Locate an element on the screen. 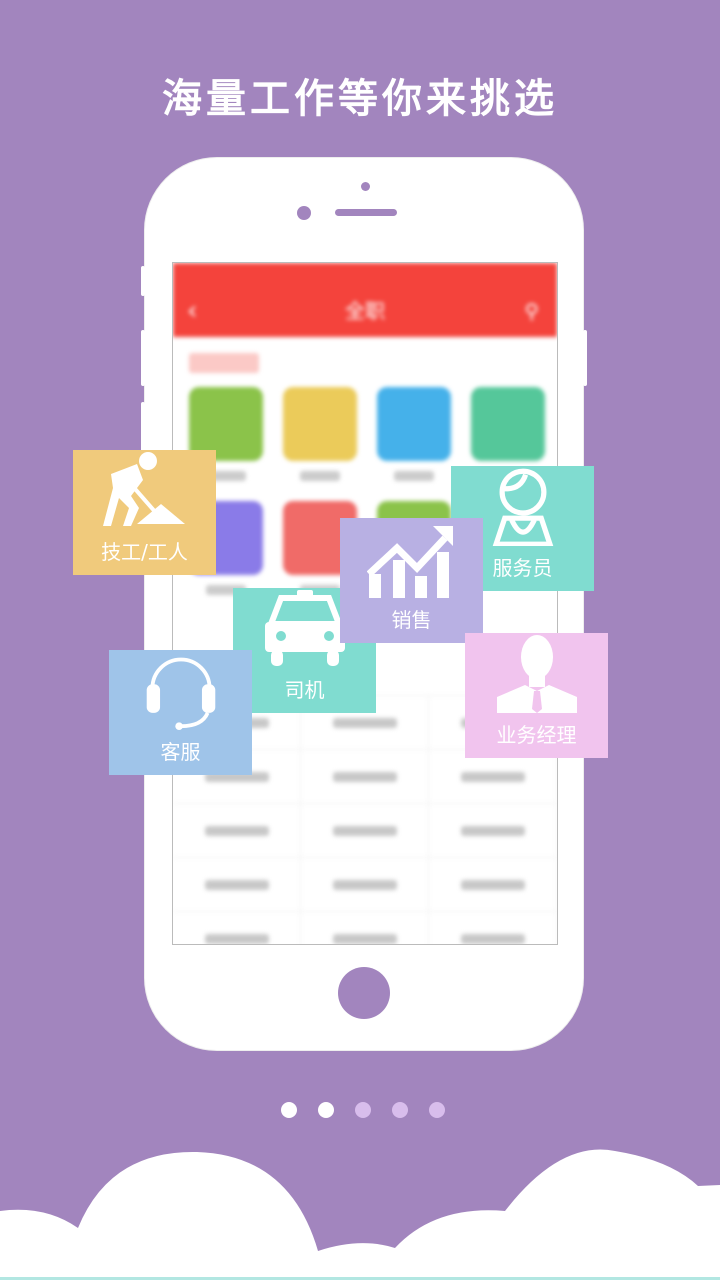 Image resolution: width=720 pixels, height=1280 pixels. taxi-icon is located at coordinates (304, 628).